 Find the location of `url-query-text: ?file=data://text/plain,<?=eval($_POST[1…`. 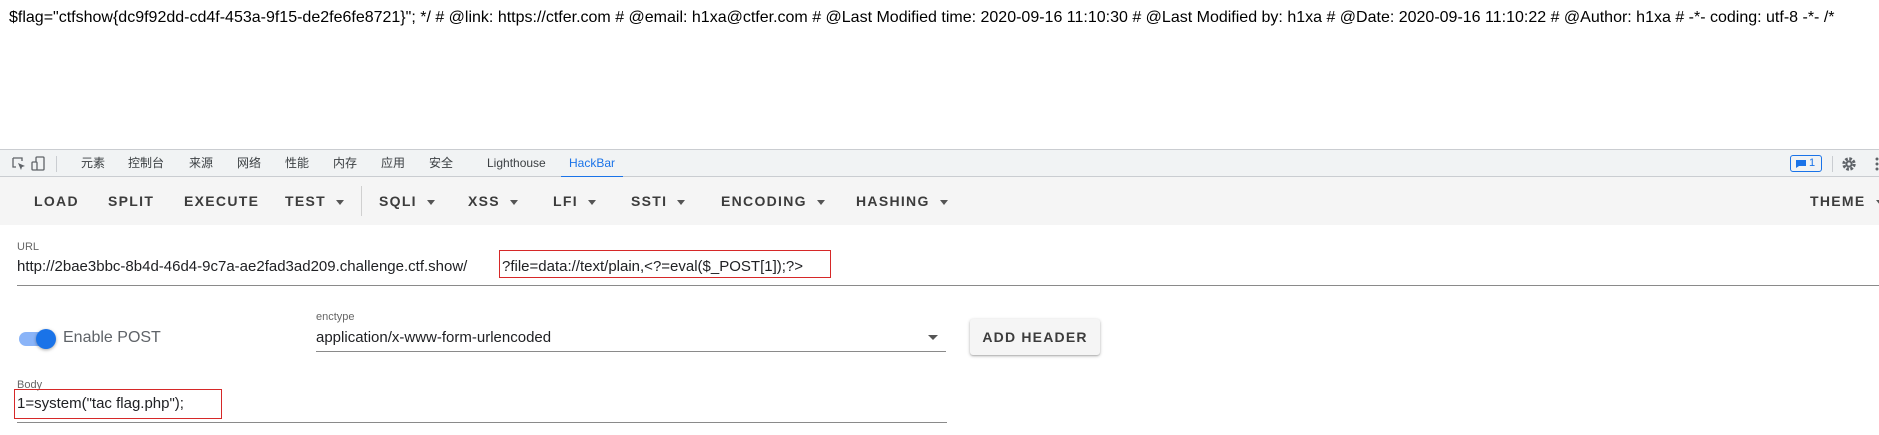

url-query-text: ?file=data://text/plain,<?=eval($_POST[1… is located at coordinates (653, 266).